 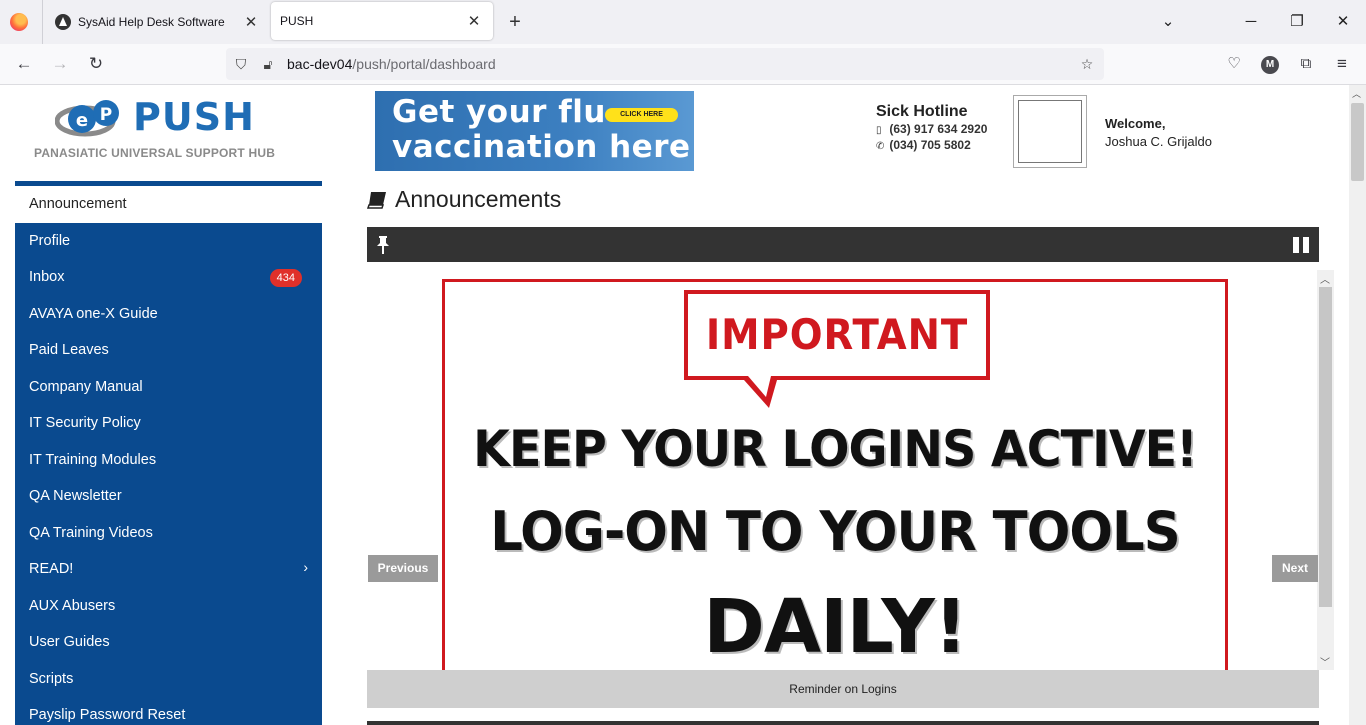 What do you see at coordinates (168, 241) in the screenshot?
I see `sidebar-item-profile: Profile` at bounding box center [168, 241].